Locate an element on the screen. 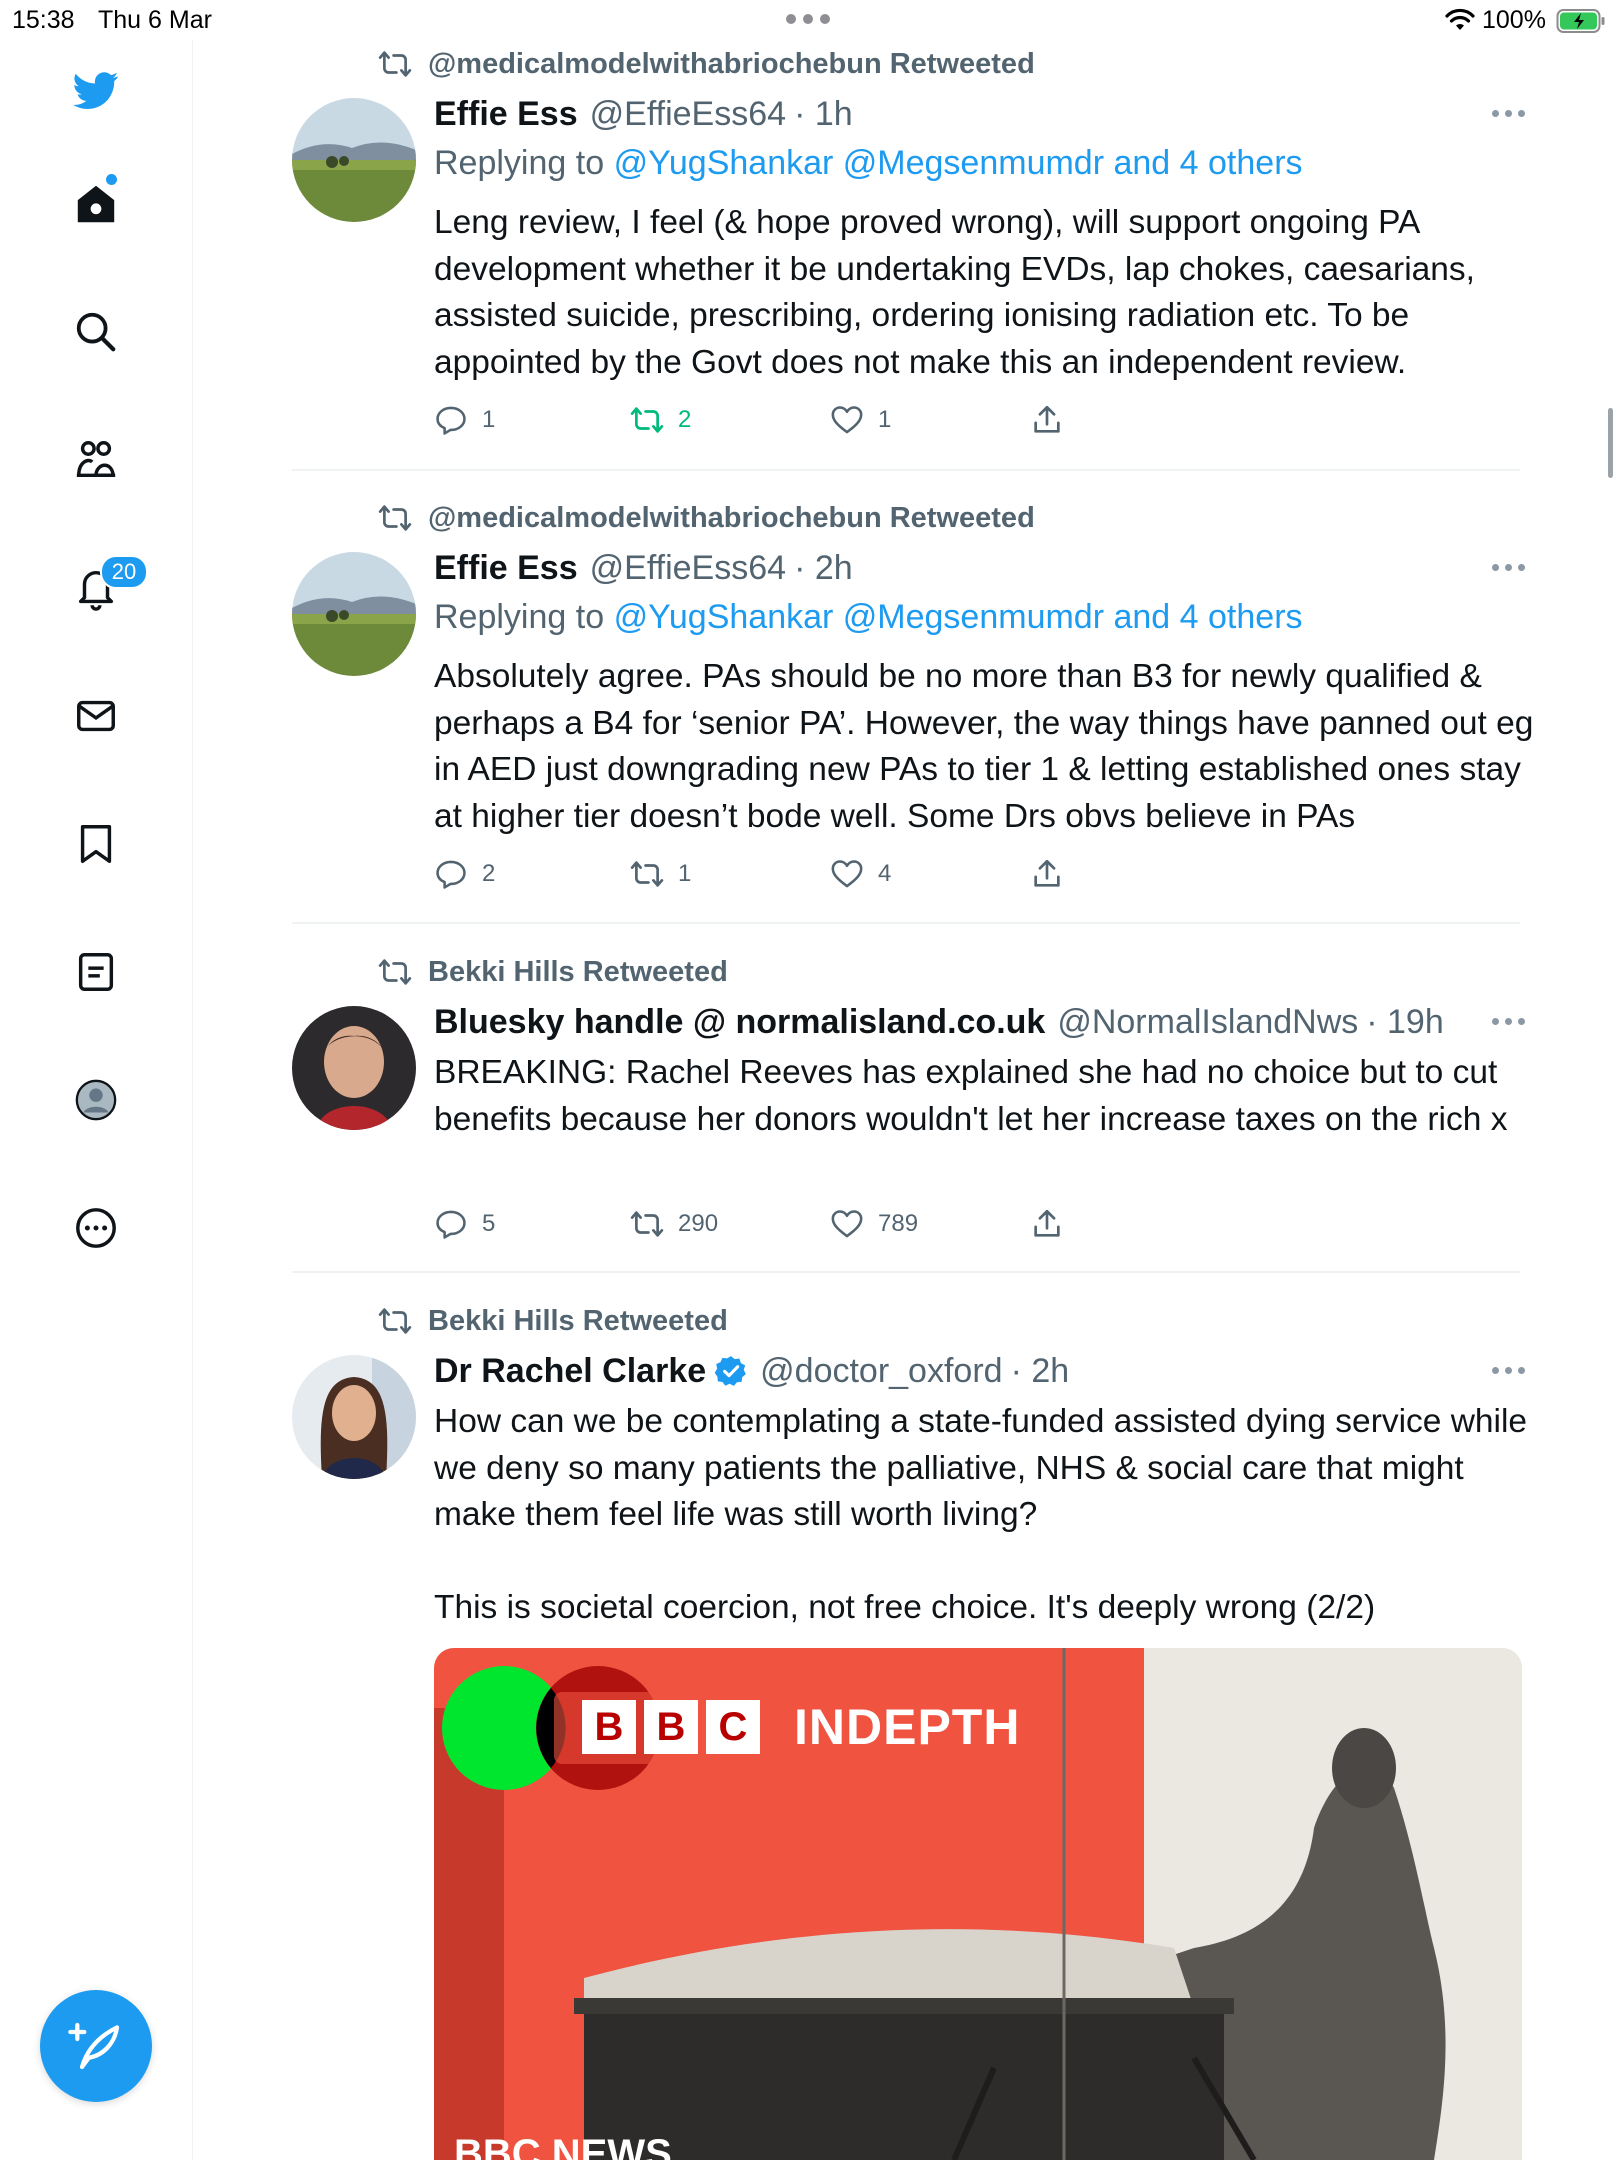  logo-letter: C is located at coordinates (733, 1727).